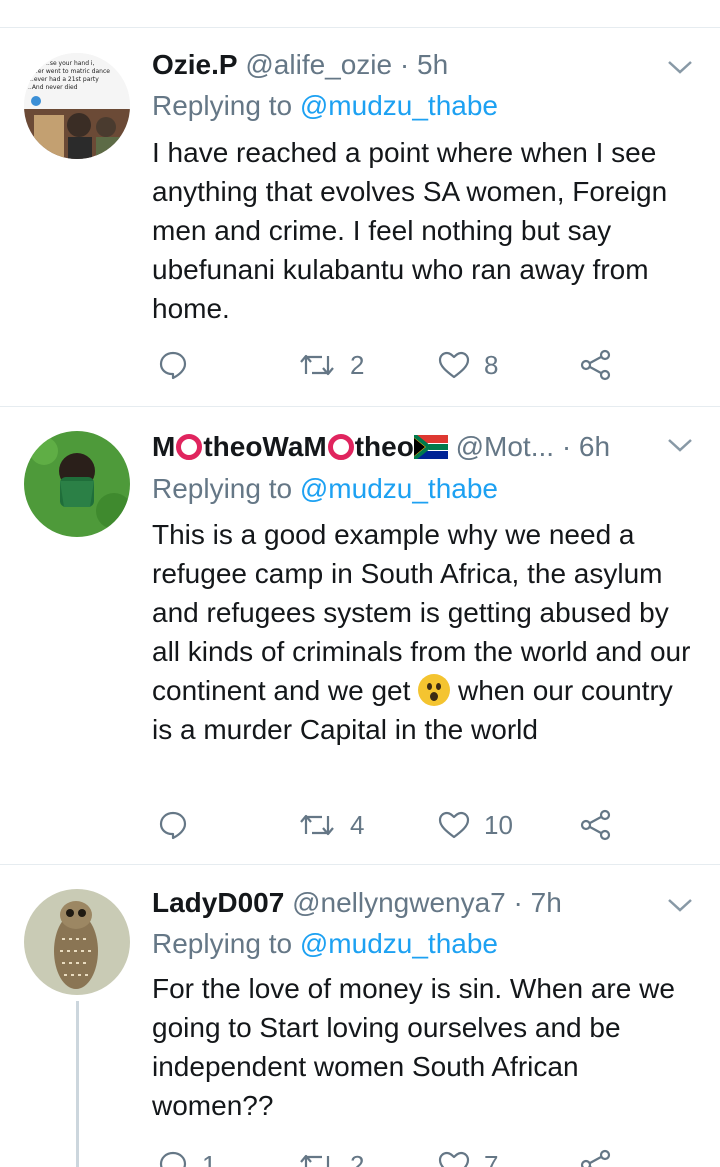 This screenshot has height=1167, width=720. Describe the element at coordinates (586, 446) in the screenshot. I see `timestamp: · 6h` at that location.